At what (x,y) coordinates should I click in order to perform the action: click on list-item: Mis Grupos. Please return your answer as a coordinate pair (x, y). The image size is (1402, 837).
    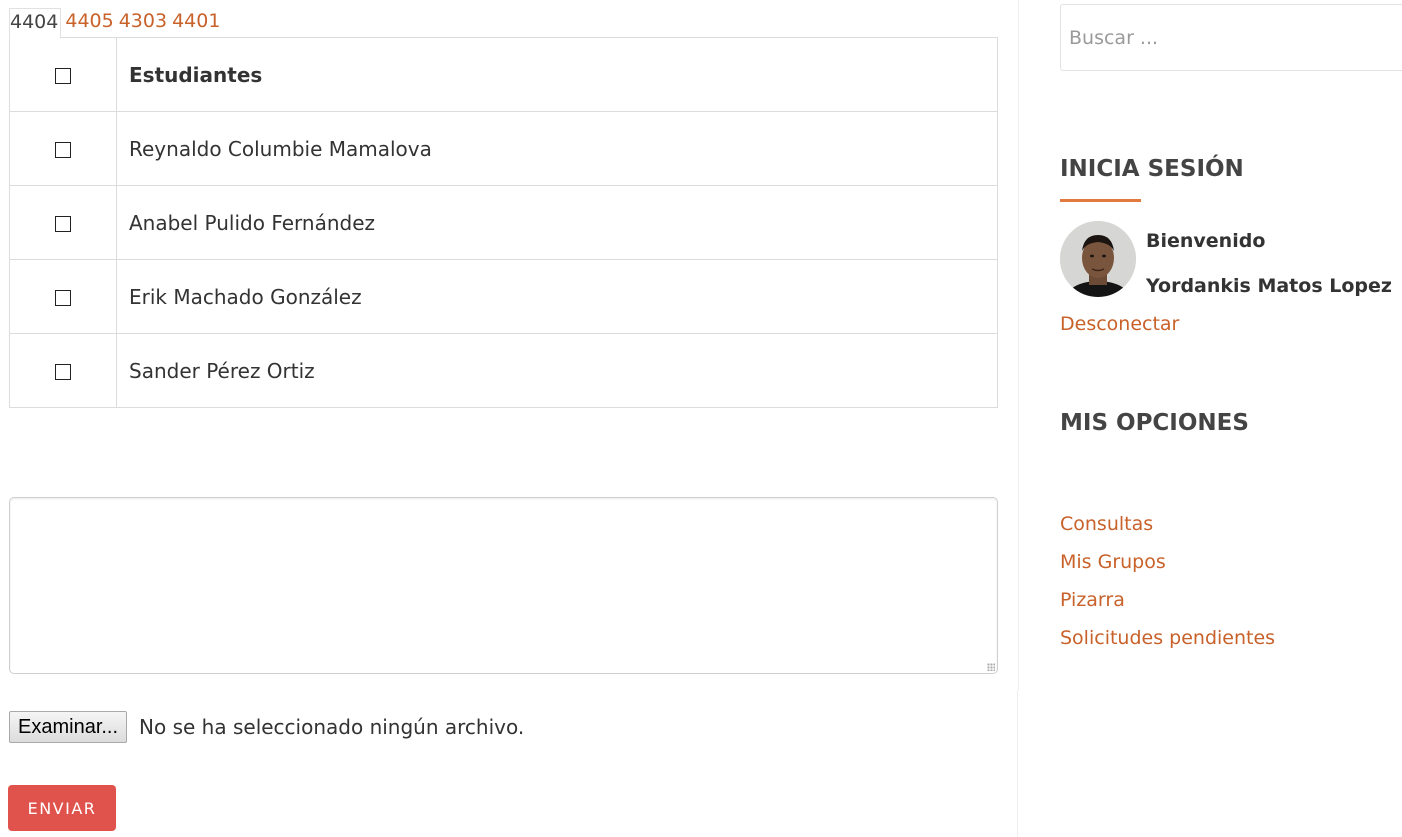
    Looking at the image, I should click on (1167, 568).